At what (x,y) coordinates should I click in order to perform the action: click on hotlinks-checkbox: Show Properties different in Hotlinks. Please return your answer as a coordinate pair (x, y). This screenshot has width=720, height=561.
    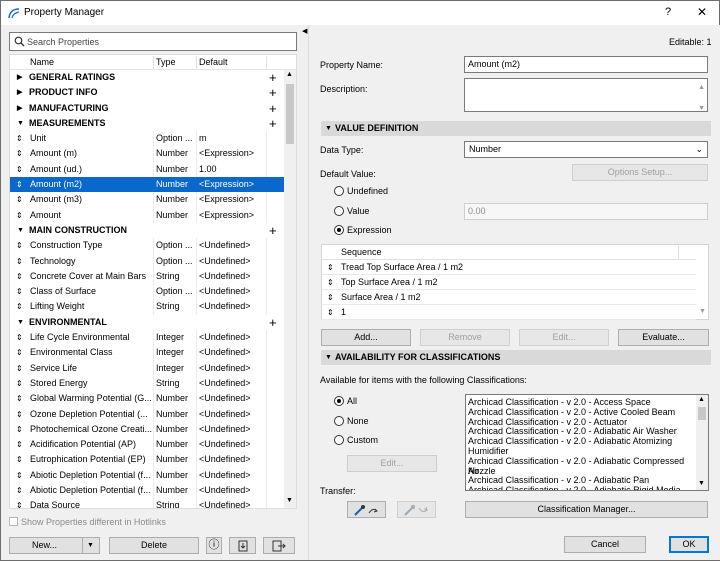
    Looking at the image, I should click on (87, 522).